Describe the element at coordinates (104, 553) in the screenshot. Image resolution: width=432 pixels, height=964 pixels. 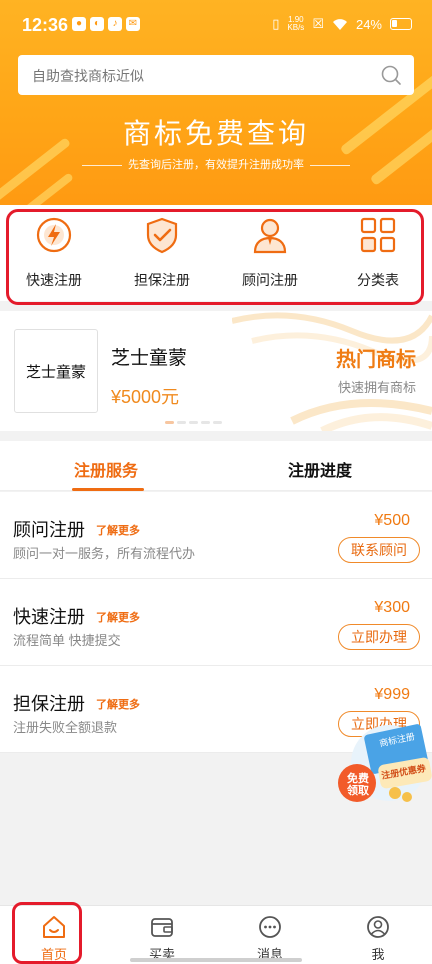
I see `service-desc: 顾问一对一服务，所有流程代办` at that location.